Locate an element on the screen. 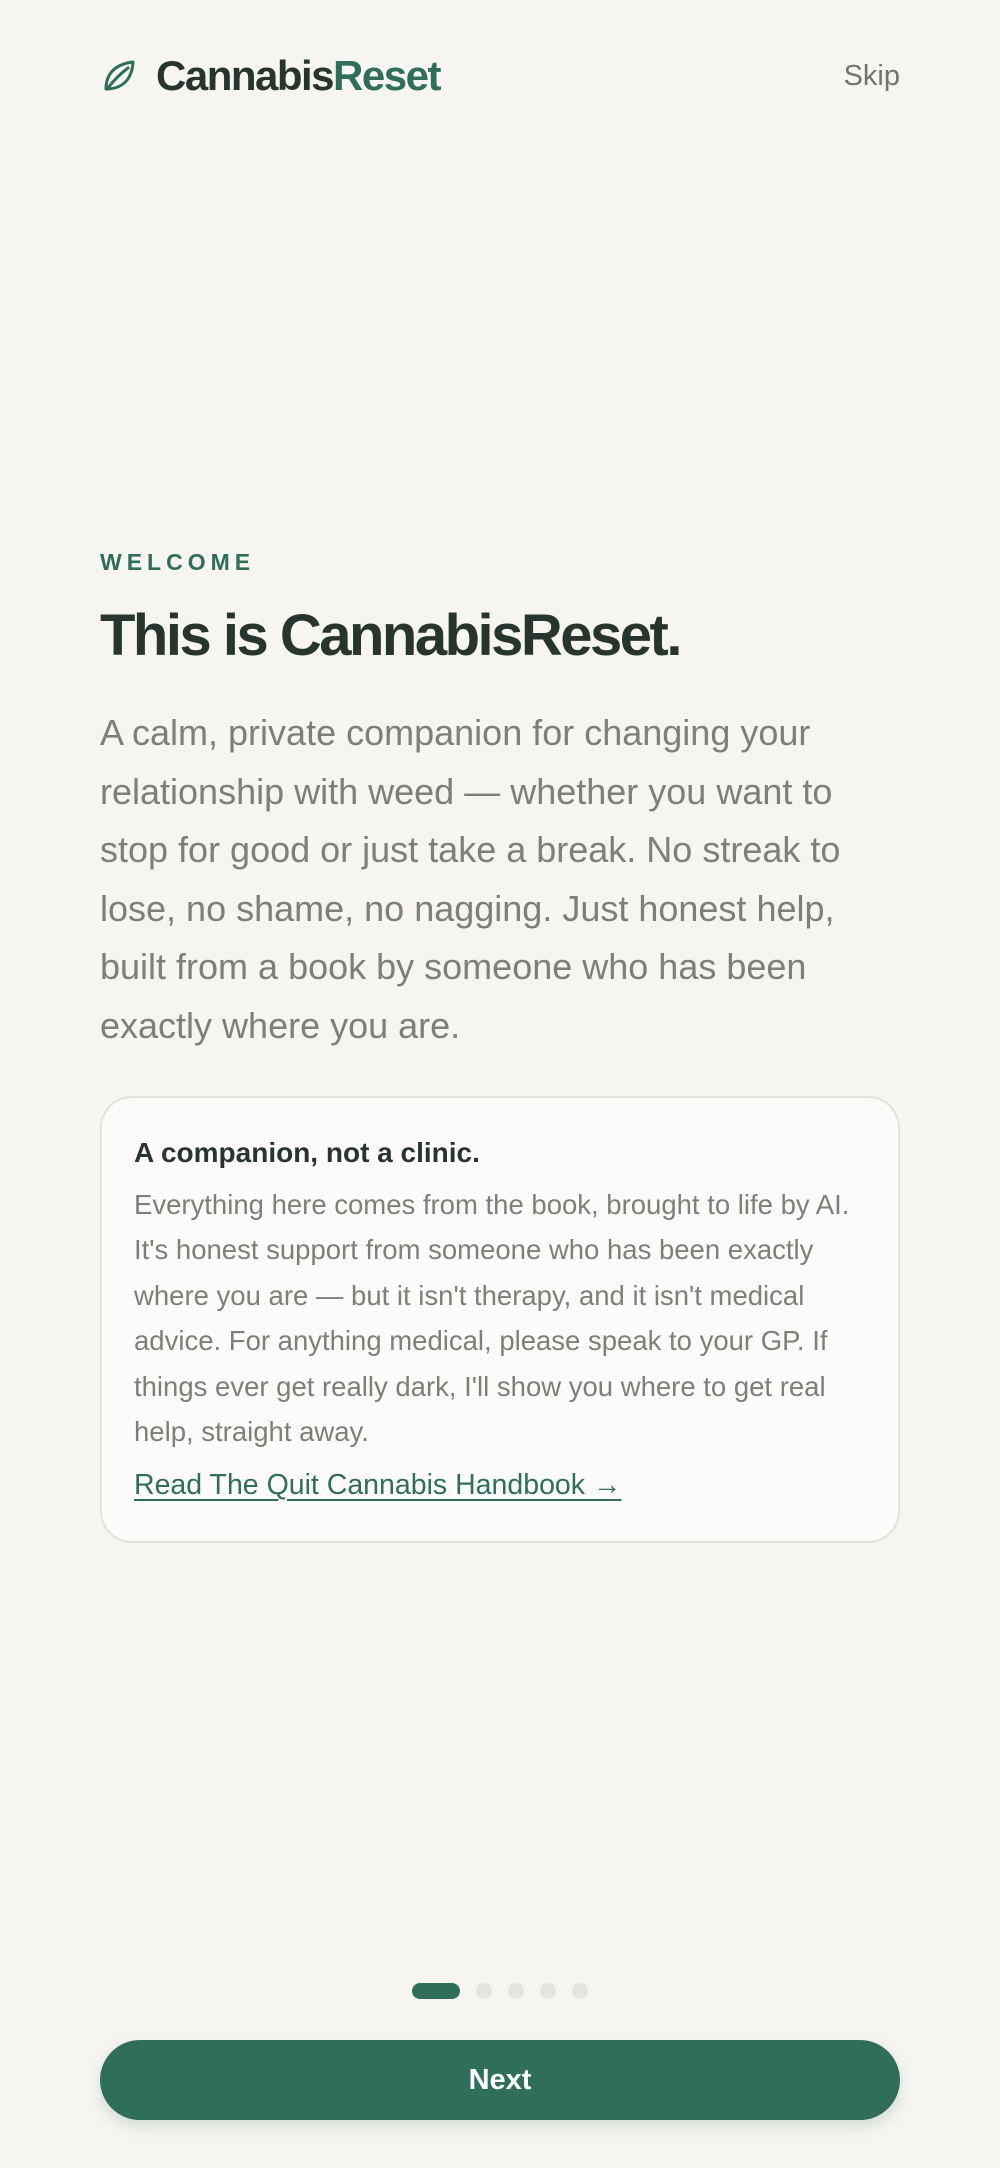  header: CannabisReset Skip is located at coordinates (500, 76).